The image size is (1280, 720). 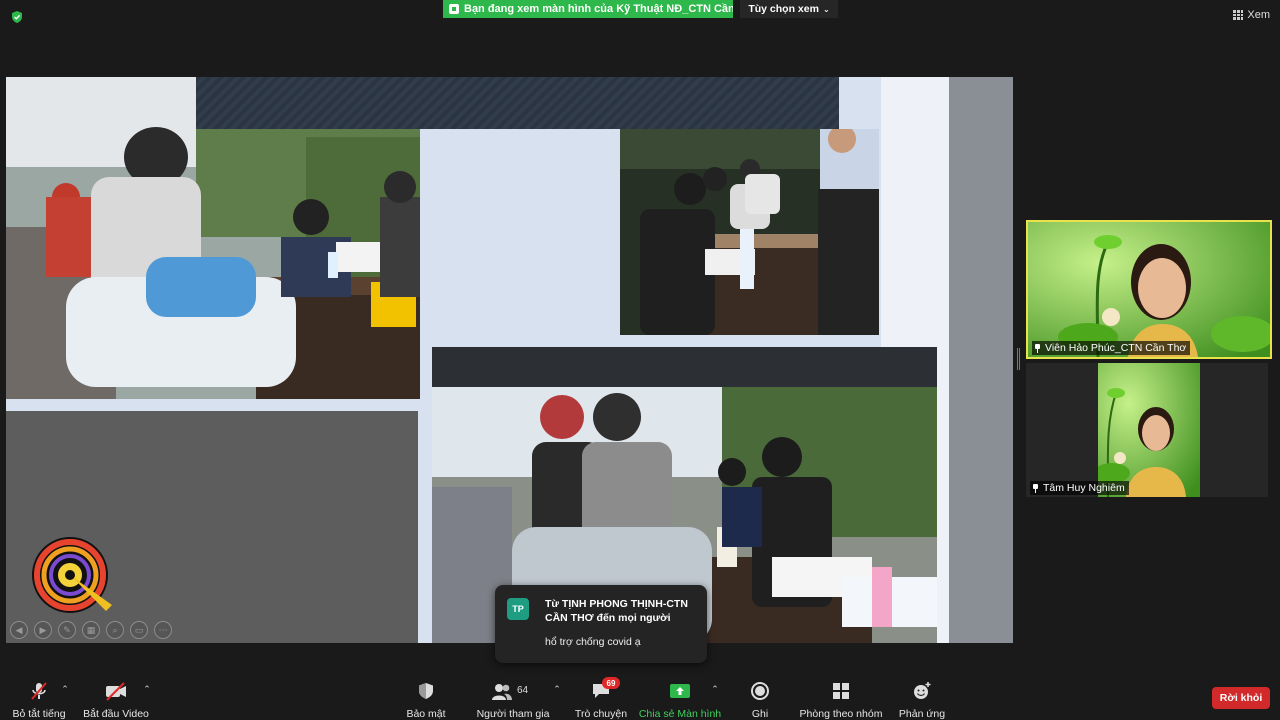 What do you see at coordinates (523, 690) in the screenshot?
I see `participants-count: 64` at bounding box center [523, 690].